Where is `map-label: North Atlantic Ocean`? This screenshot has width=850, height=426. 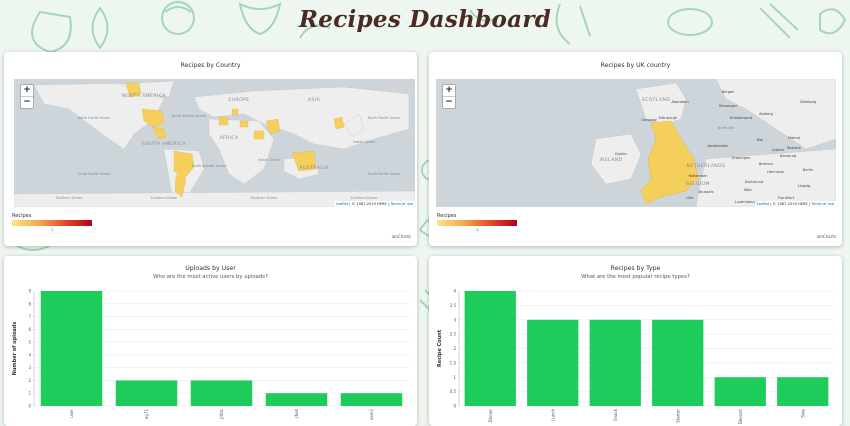 map-label: North Atlantic Ocean is located at coordinates (189, 116).